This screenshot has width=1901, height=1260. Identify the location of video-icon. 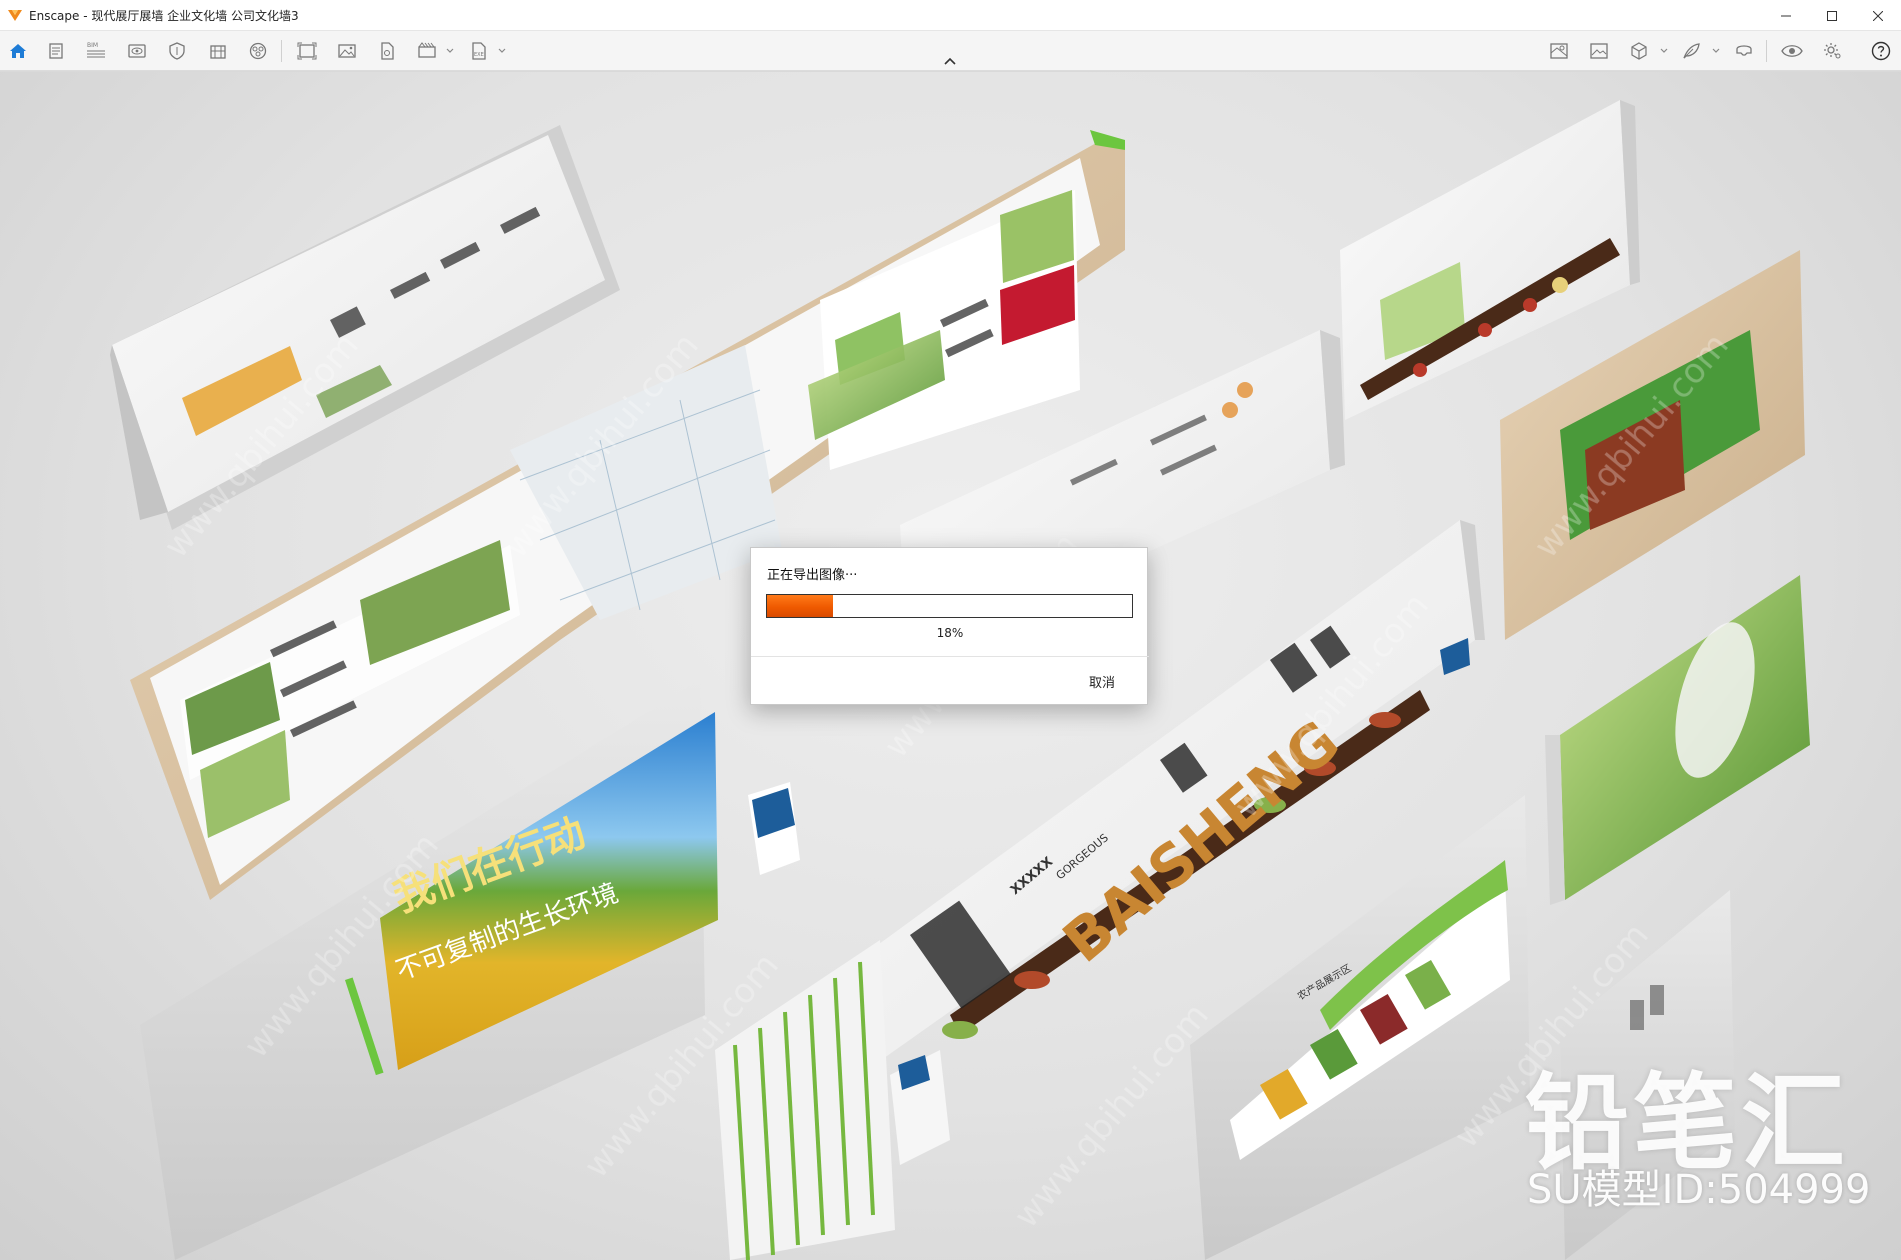
(427, 50).